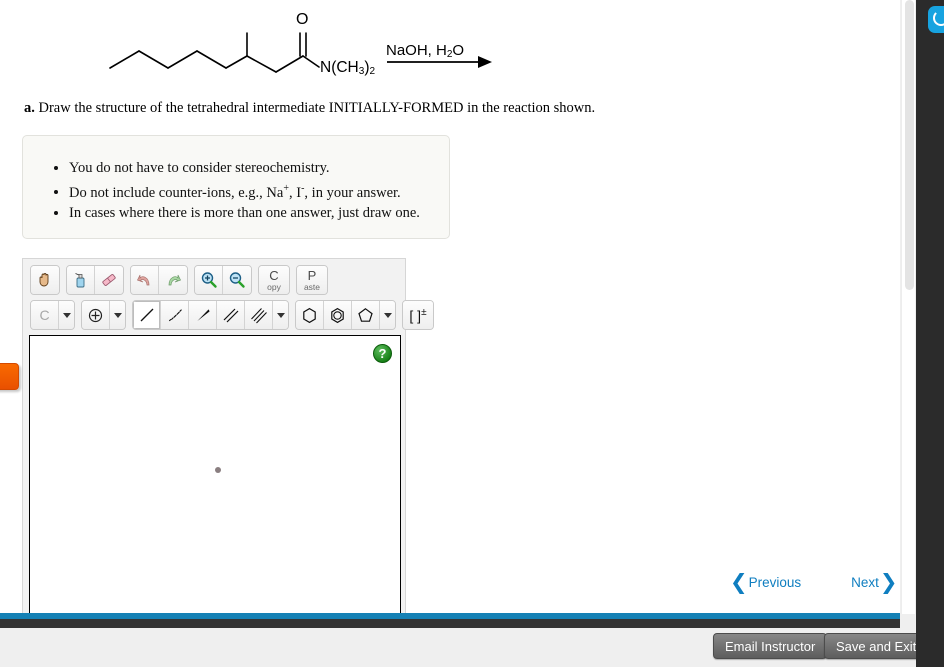 This screenshot has height=667, width=944. I want to click on bond-tools-group, so click(210, 315).